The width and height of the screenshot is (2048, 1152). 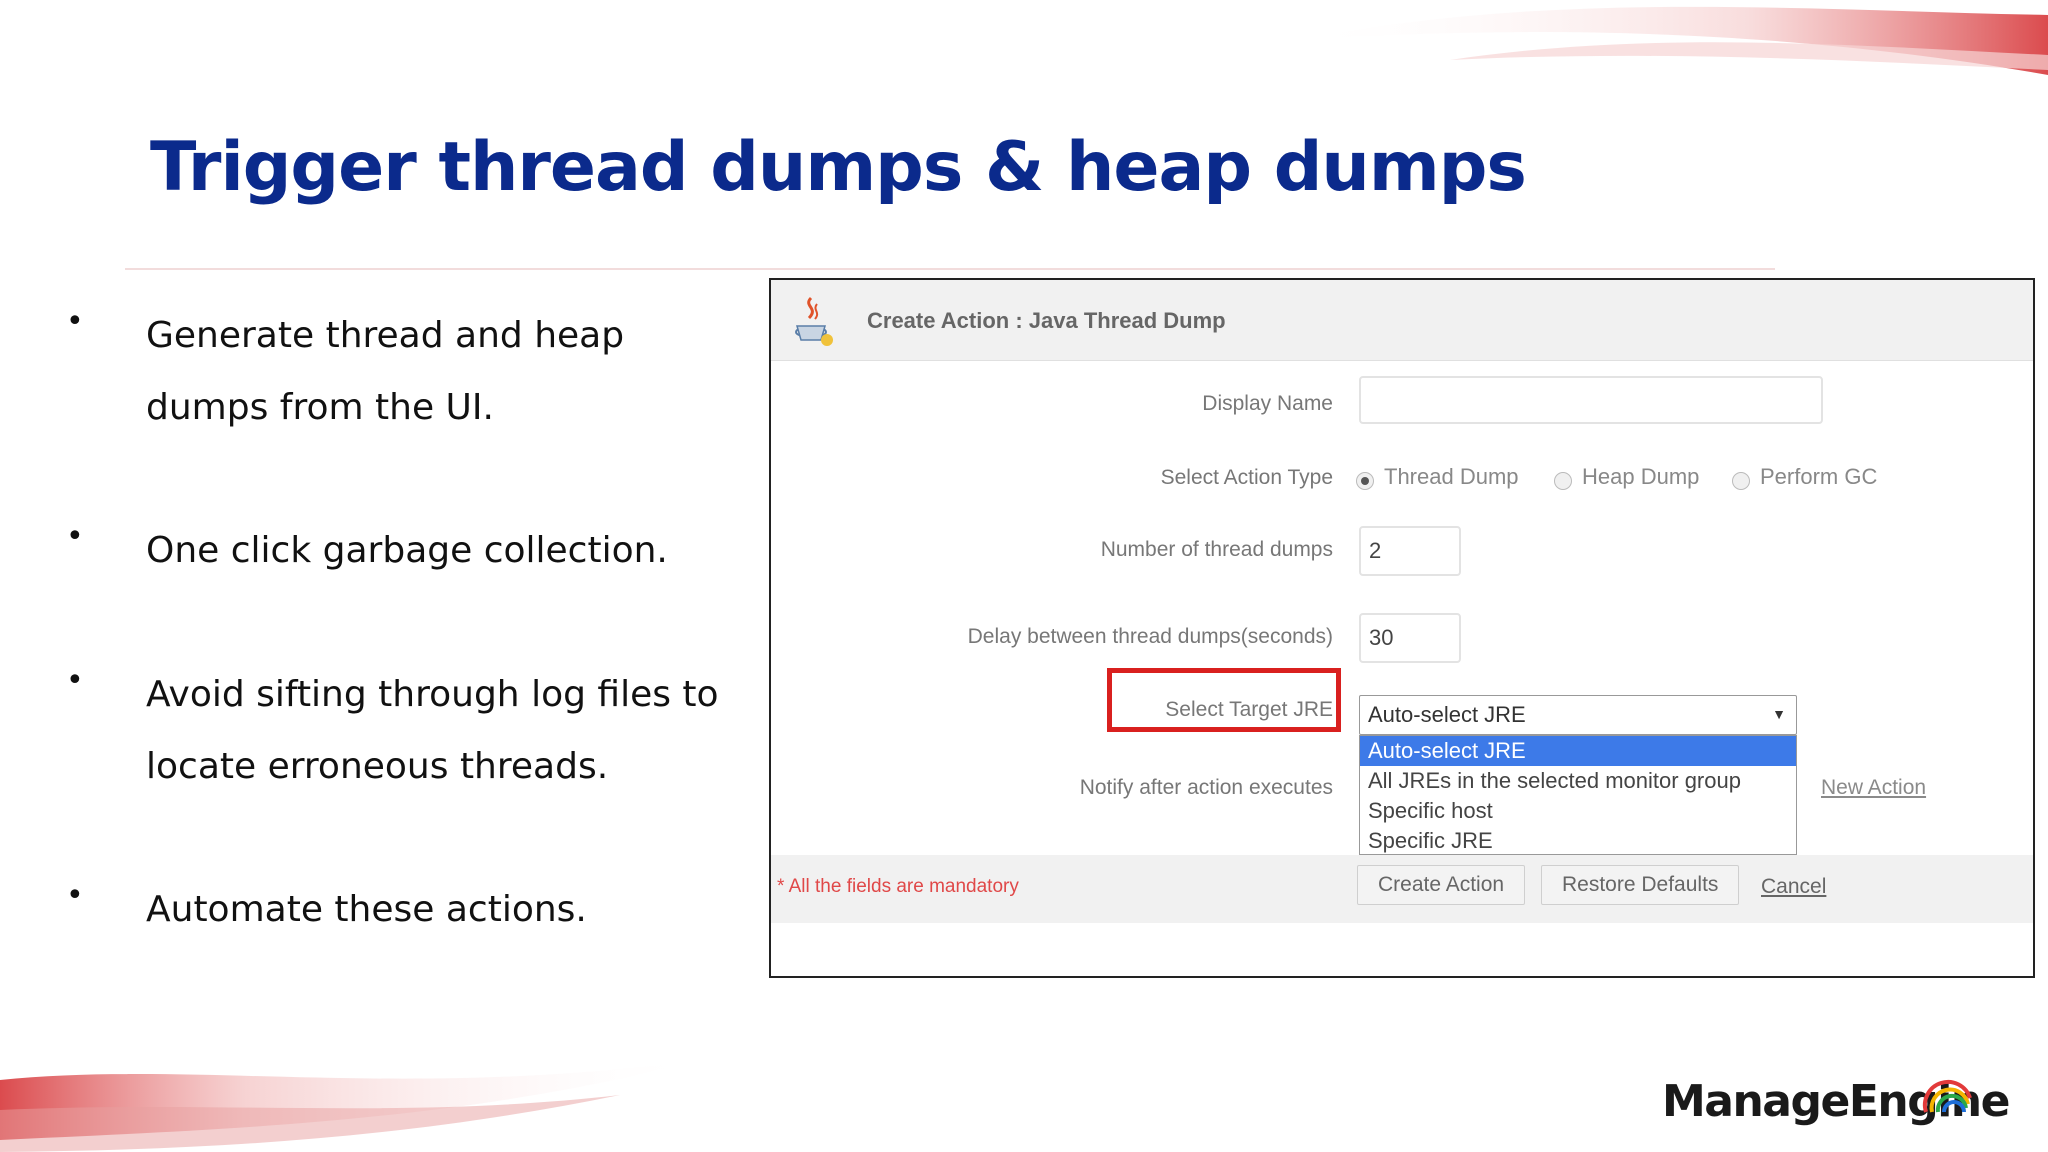 I want to click on dropdown-option: Auto-select JRE, so click(x=1578, y=751).